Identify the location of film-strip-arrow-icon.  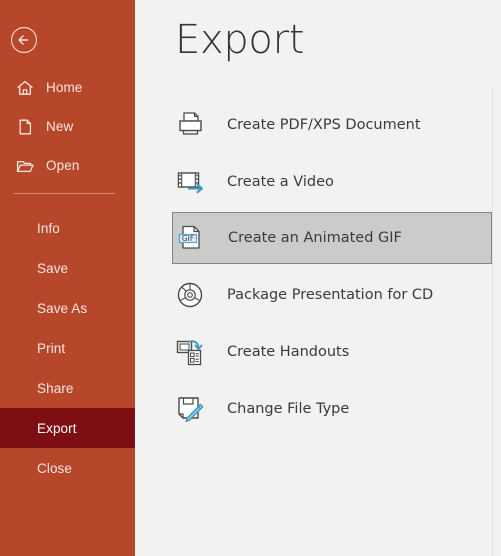
(190, 182).